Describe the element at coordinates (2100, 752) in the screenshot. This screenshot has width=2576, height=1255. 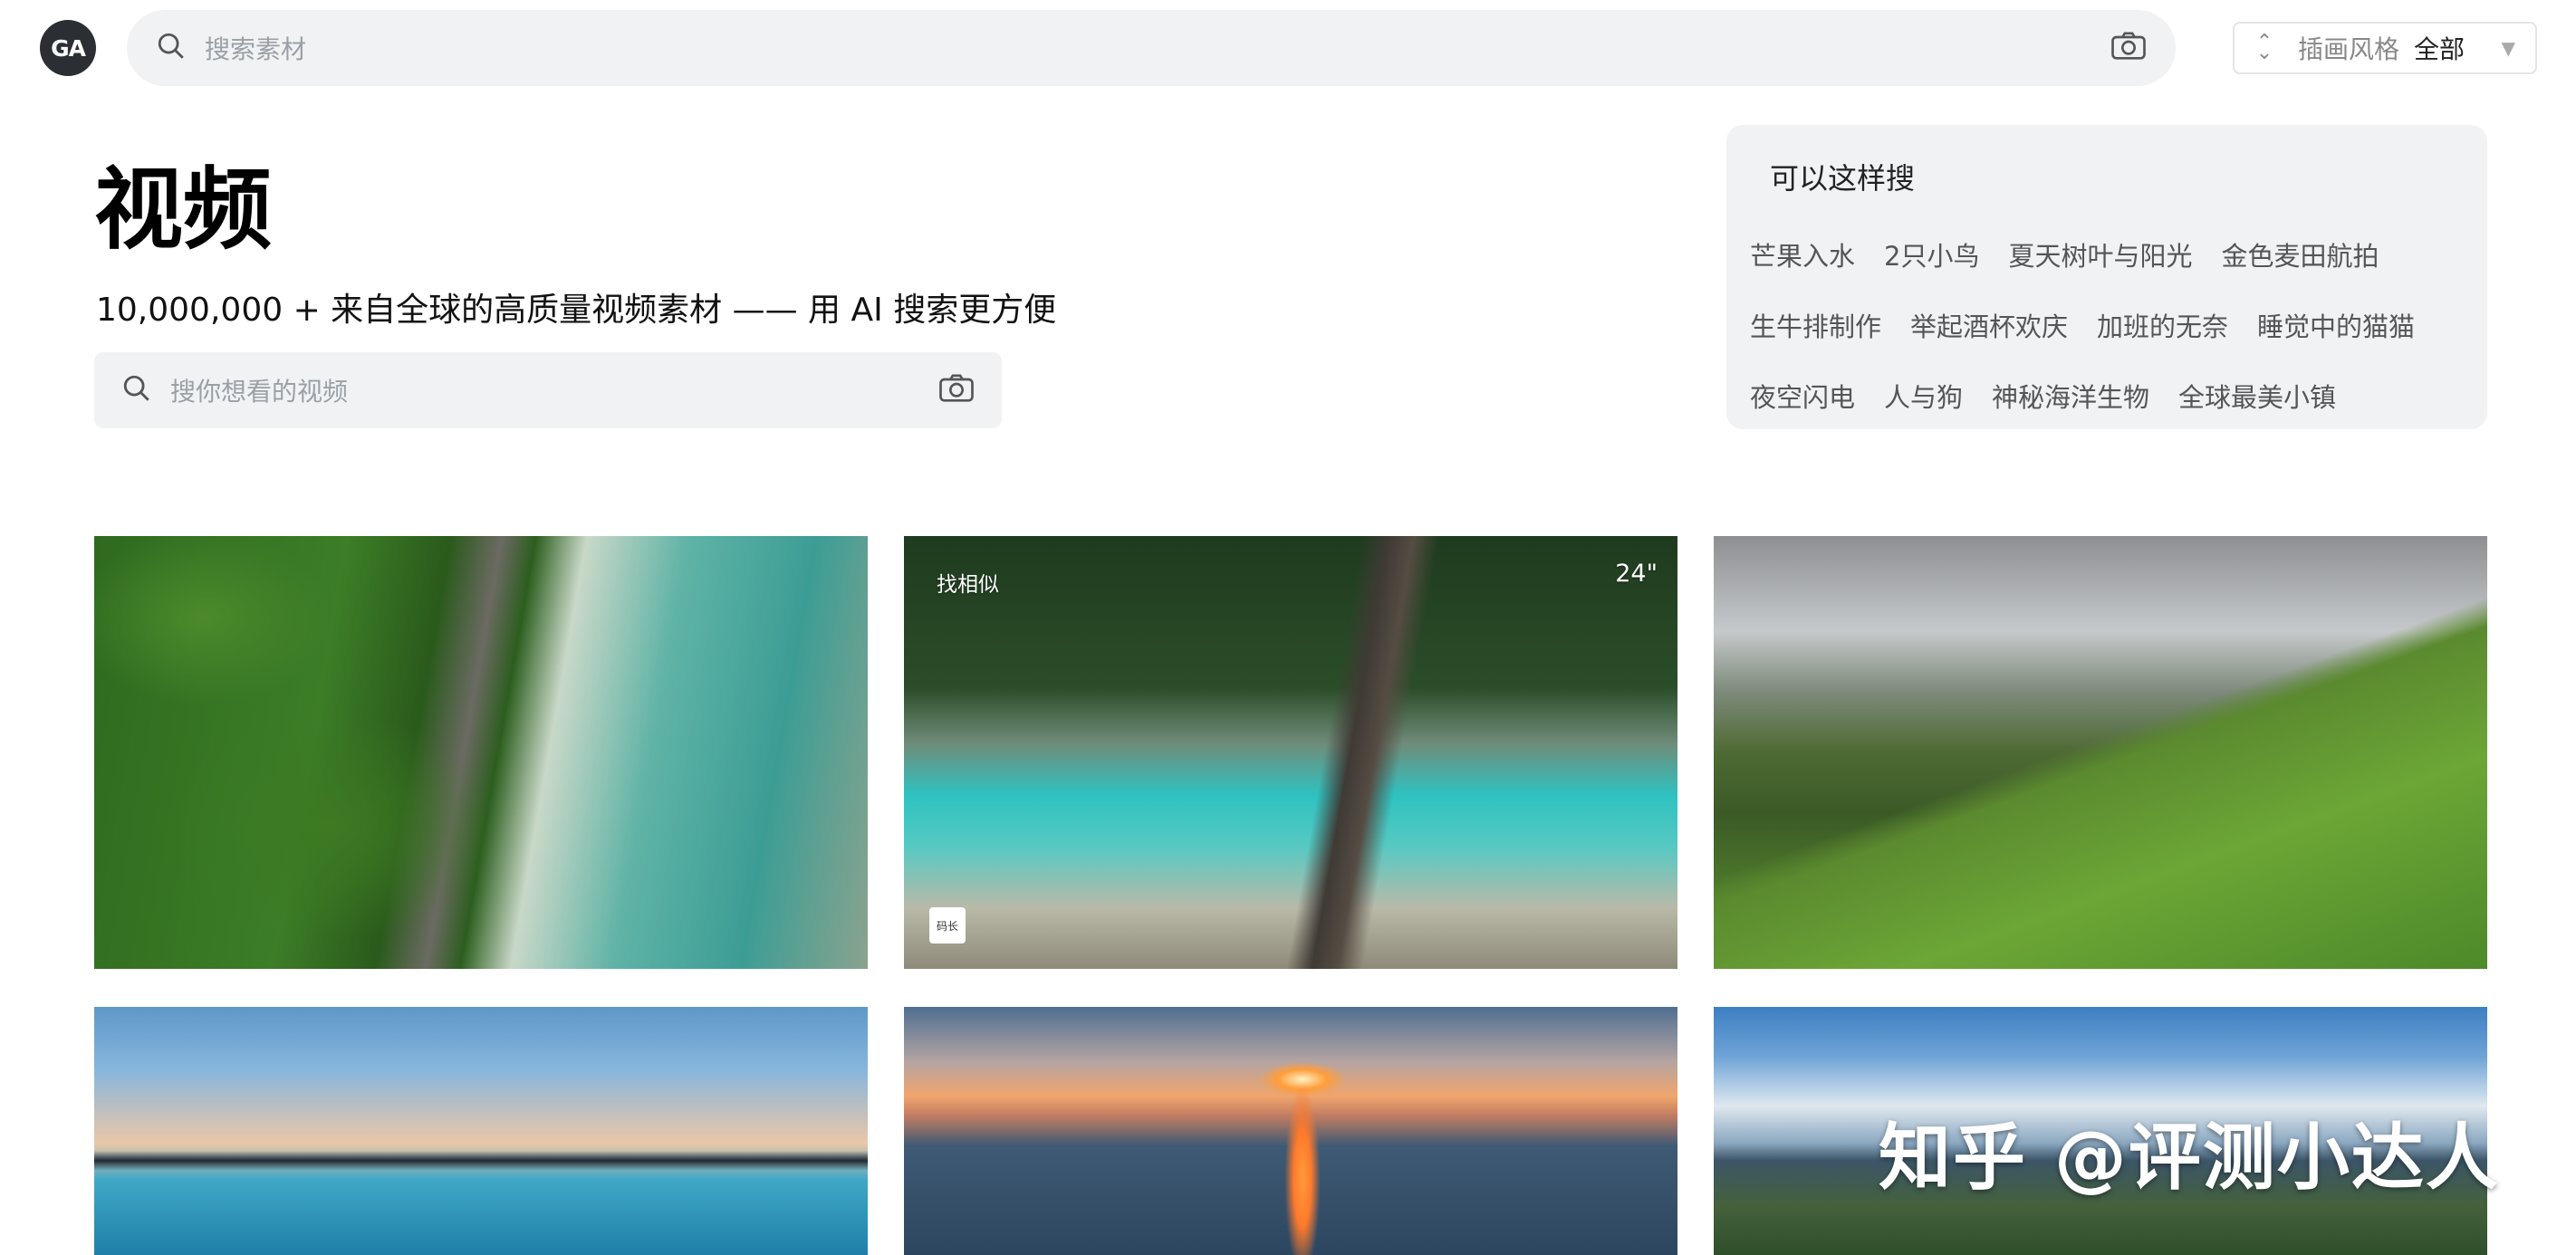
I see `video-thumbnail-alpine-valley` at that location.